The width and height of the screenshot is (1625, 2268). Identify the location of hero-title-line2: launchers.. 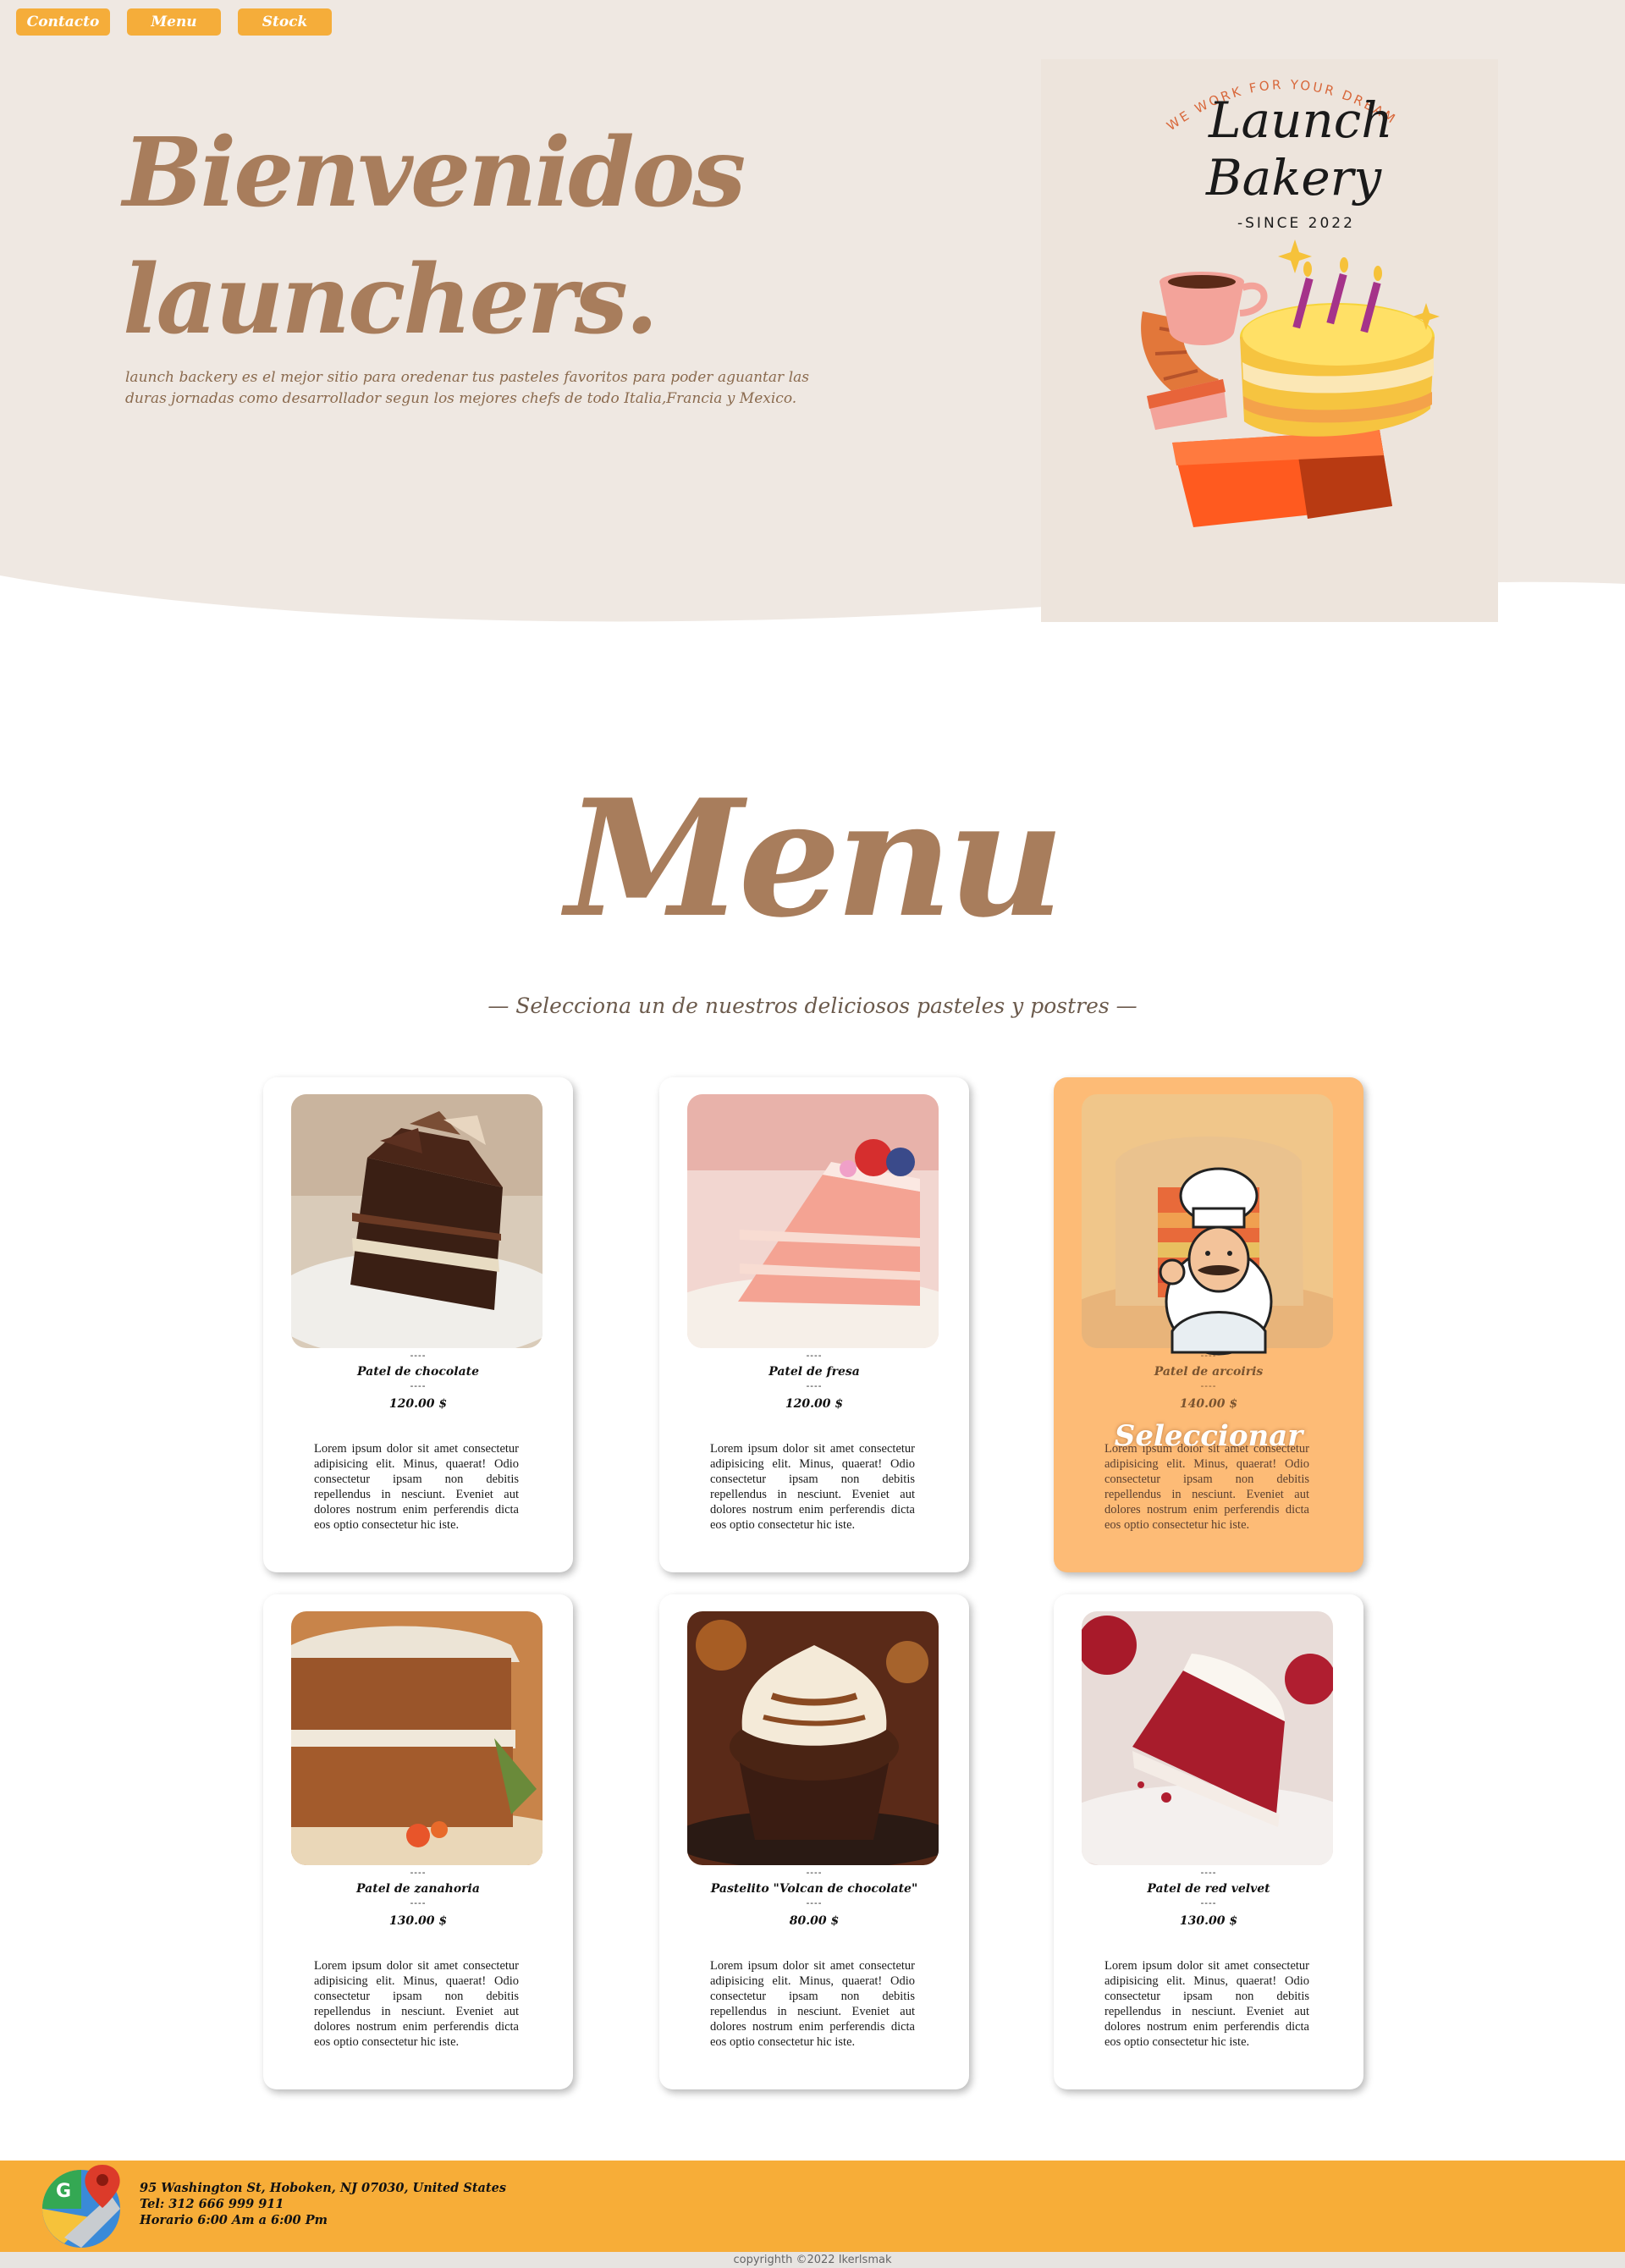
(390, 300).